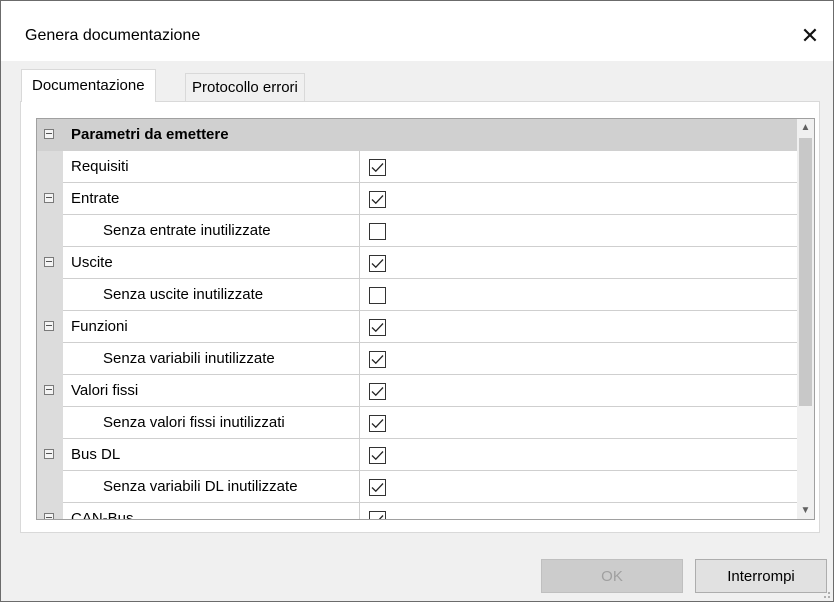 This screenshot has height=602, width=834. I want to click on grid-row-requisiti: Requisiti, so click(417, 167).